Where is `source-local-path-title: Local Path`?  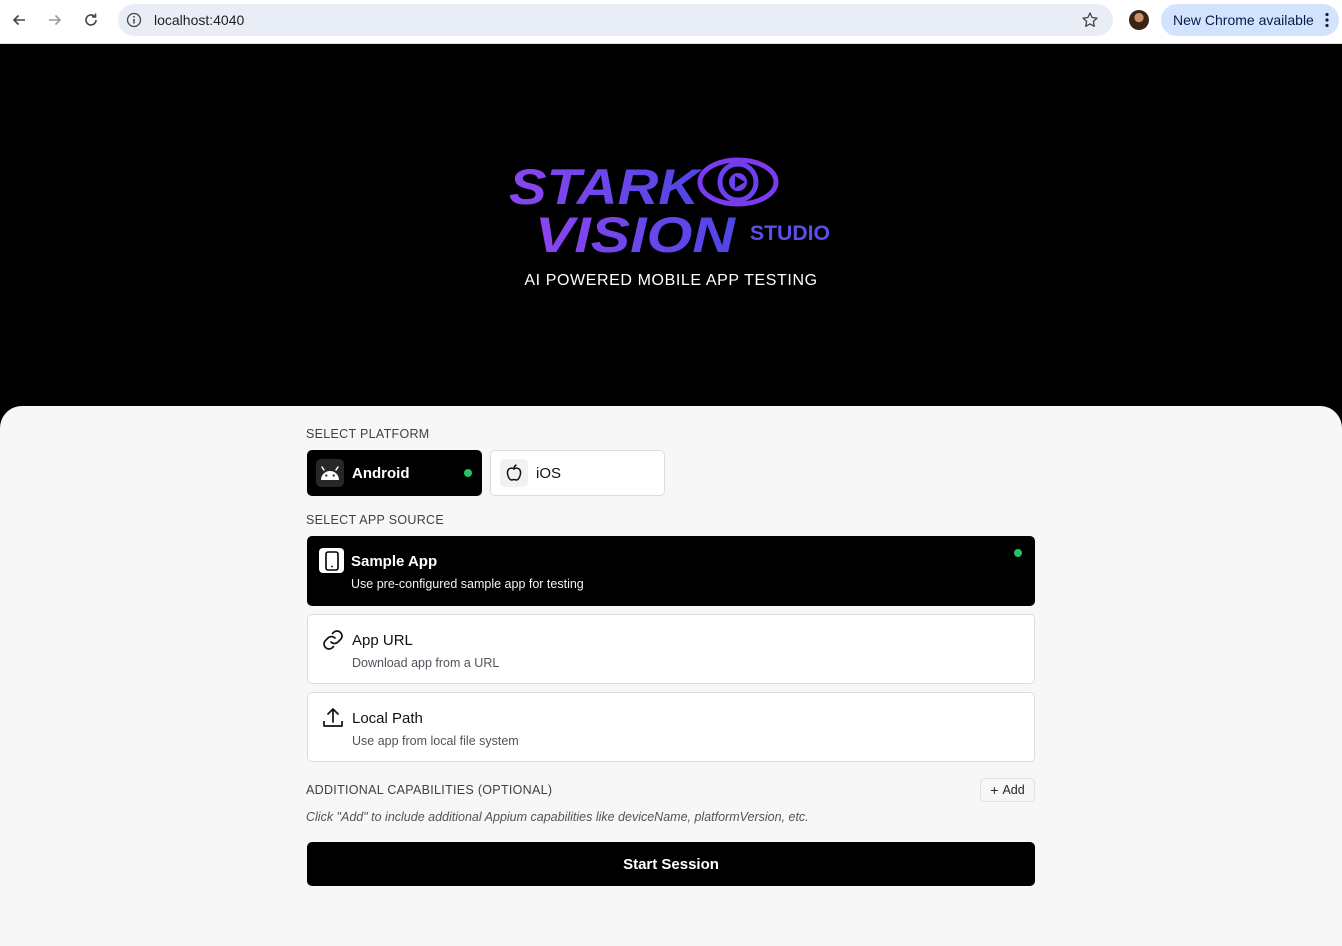
source-local-path-title: Local Path is located at coordinates (387, 718).